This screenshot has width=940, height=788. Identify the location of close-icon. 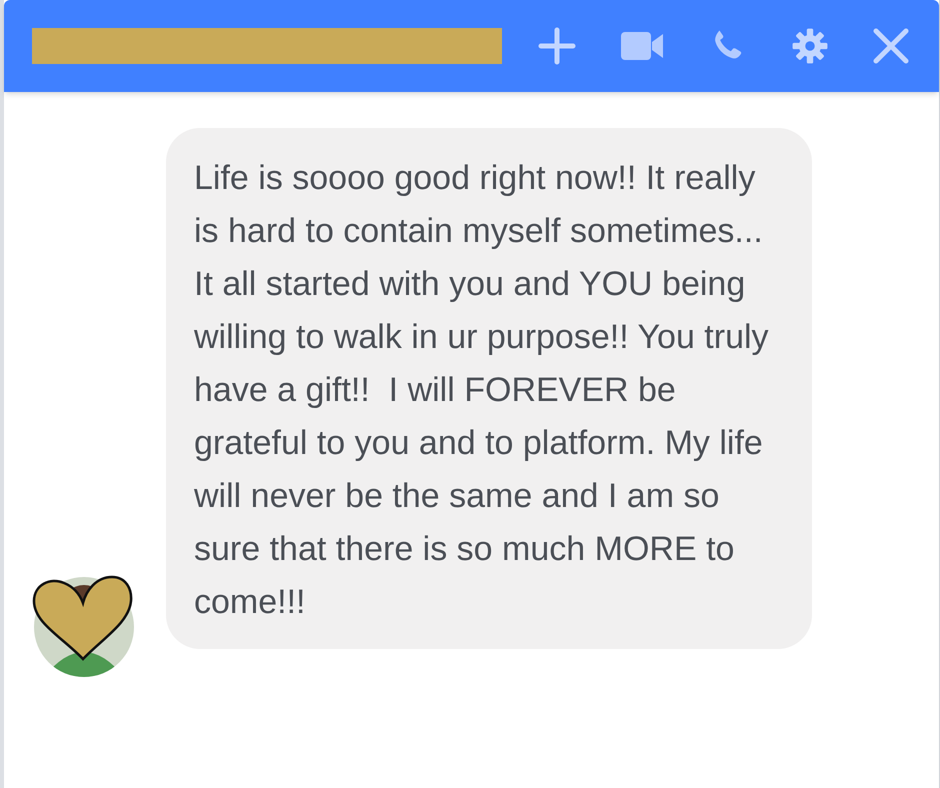
(891, 46).